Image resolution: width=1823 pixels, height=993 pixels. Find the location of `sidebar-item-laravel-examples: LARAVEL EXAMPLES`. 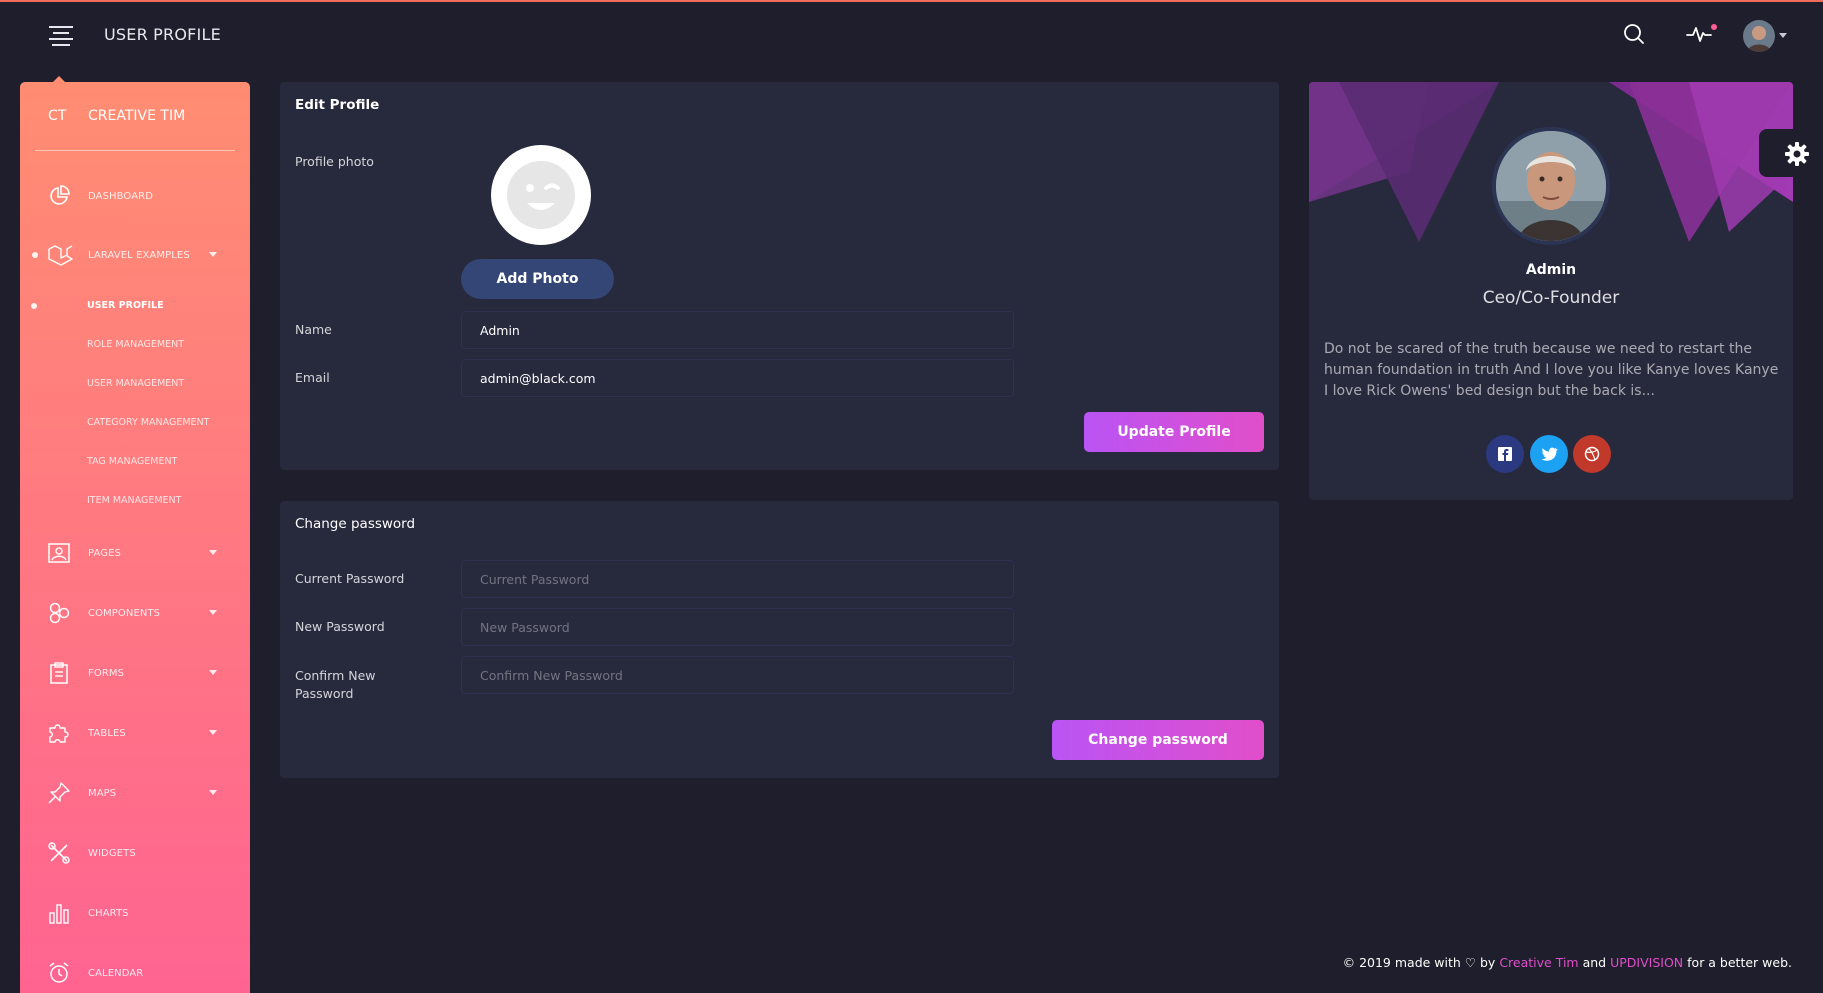

sidebar-item-laravel-examples: LARAVEL EXAMPLES is located at coordinates (135, 255).